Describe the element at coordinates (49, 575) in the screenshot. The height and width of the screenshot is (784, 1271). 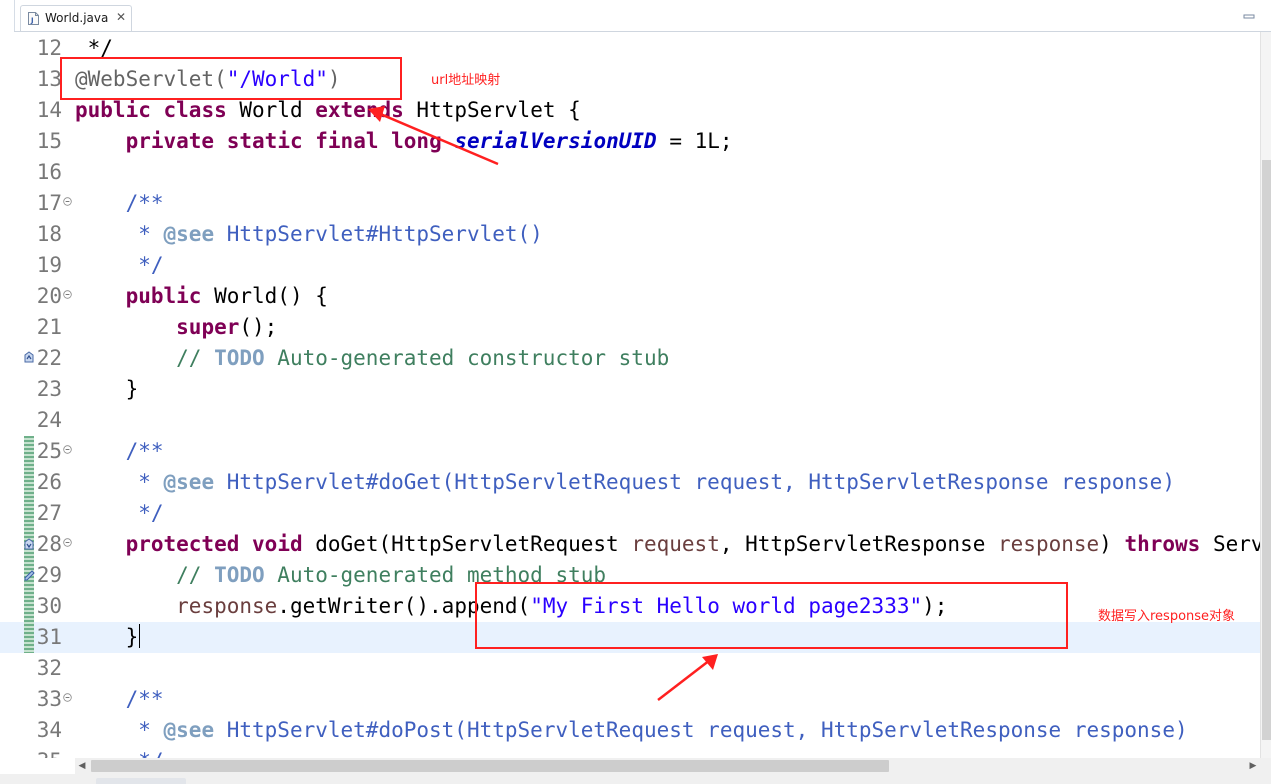
I see `line-number: 29` at that location.